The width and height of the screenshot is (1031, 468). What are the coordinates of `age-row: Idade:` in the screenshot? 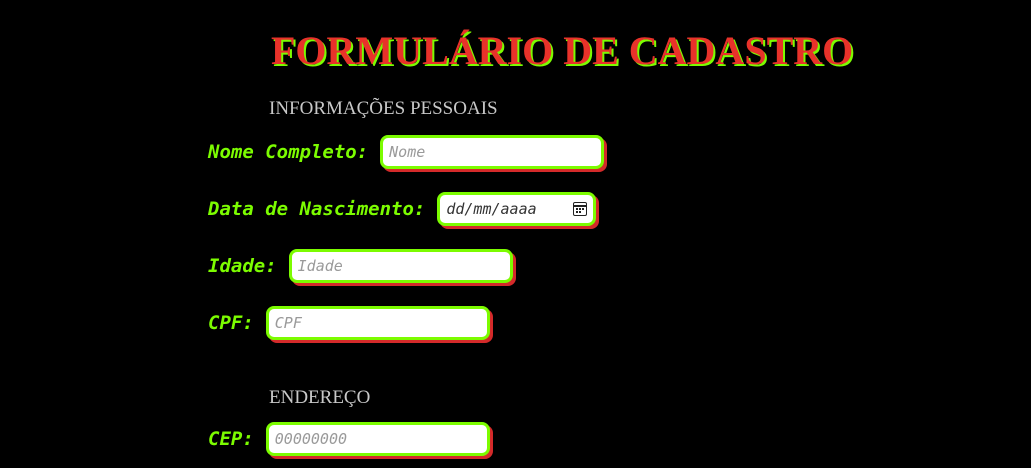 It's located at (360, 266).